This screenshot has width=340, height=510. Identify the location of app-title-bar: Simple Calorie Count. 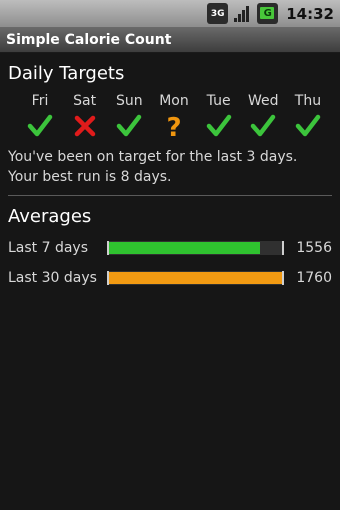
(170, 40).